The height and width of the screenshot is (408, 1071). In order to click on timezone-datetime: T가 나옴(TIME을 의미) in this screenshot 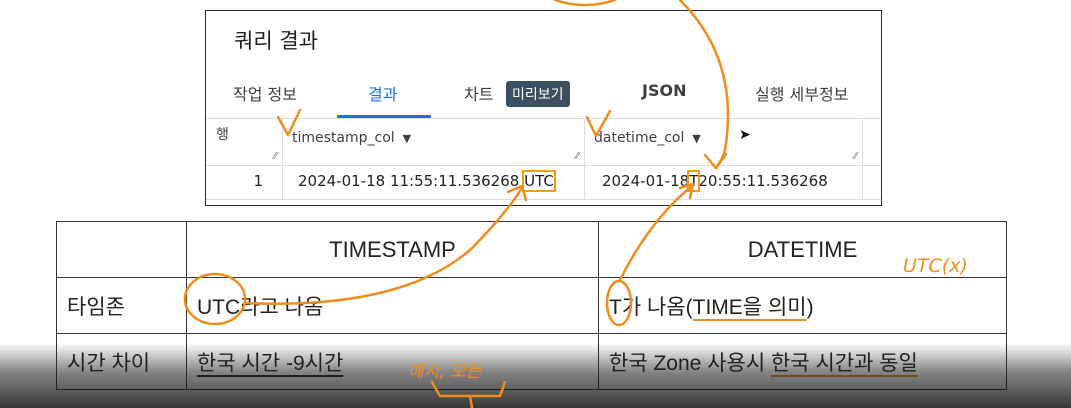, I will do `click(802, 305)`.